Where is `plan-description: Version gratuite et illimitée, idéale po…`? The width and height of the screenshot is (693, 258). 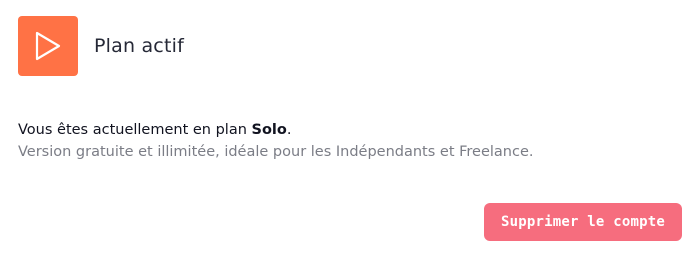
plan-description: Version gratuite et illimitée, idéale po… is located at coordinates (276, 152).